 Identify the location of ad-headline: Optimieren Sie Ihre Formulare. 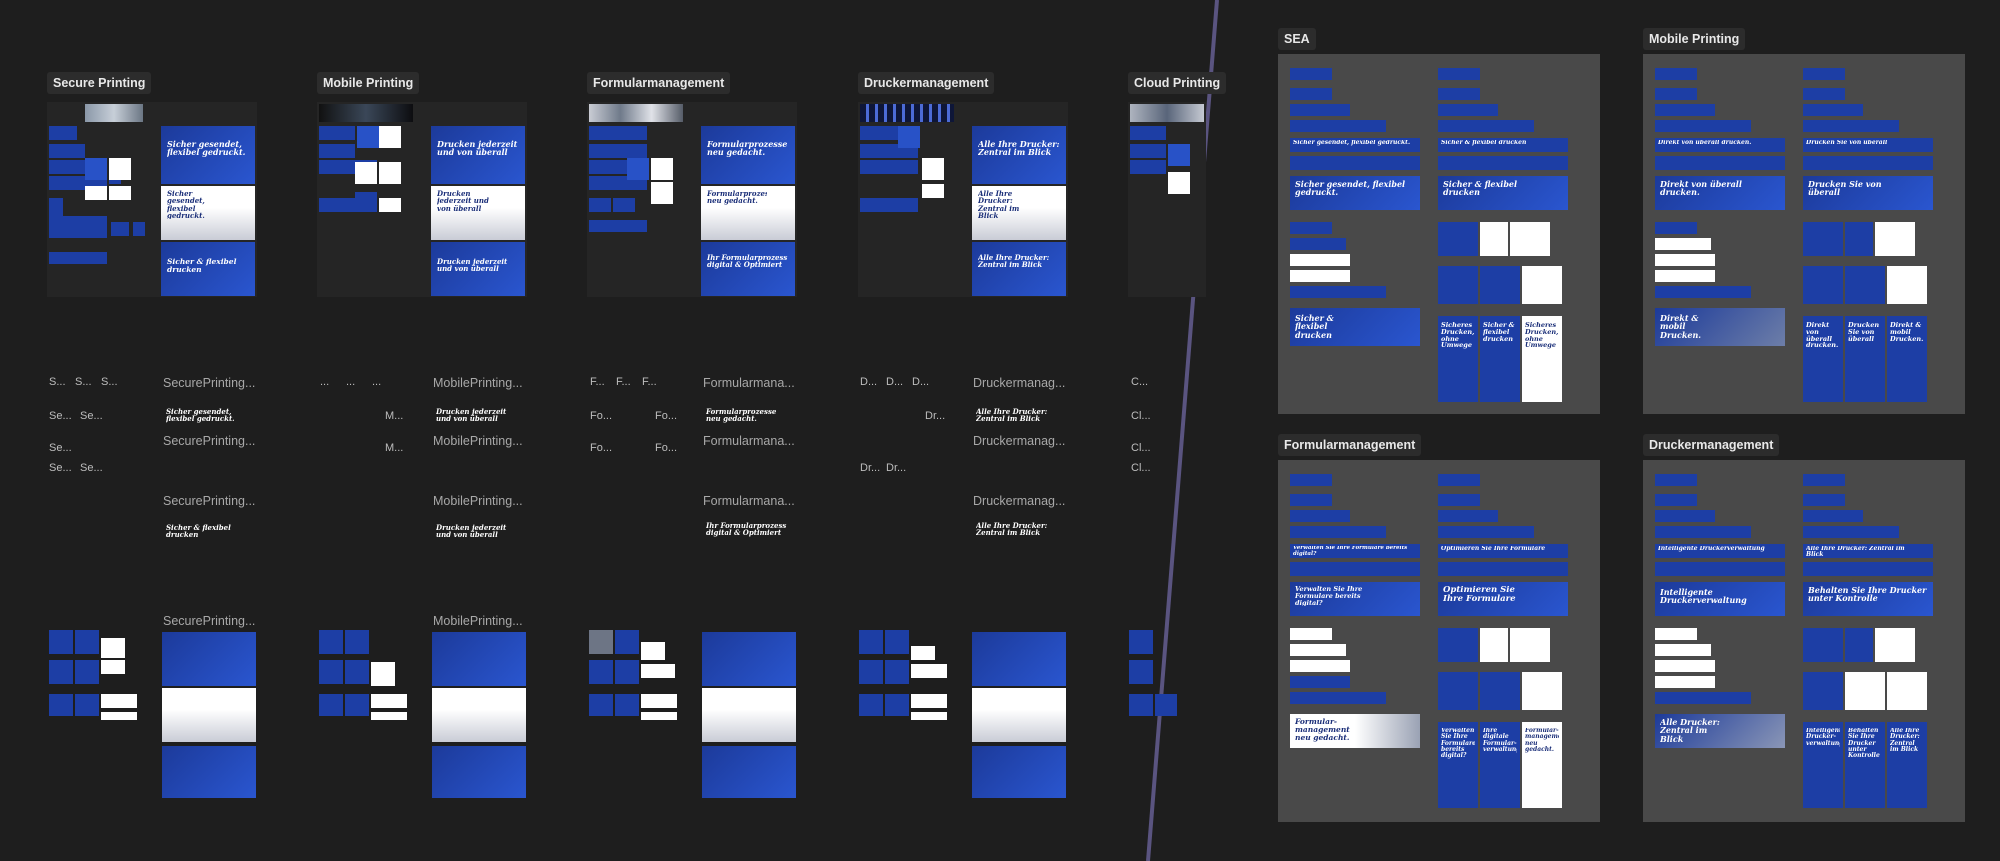
(1493, 549).